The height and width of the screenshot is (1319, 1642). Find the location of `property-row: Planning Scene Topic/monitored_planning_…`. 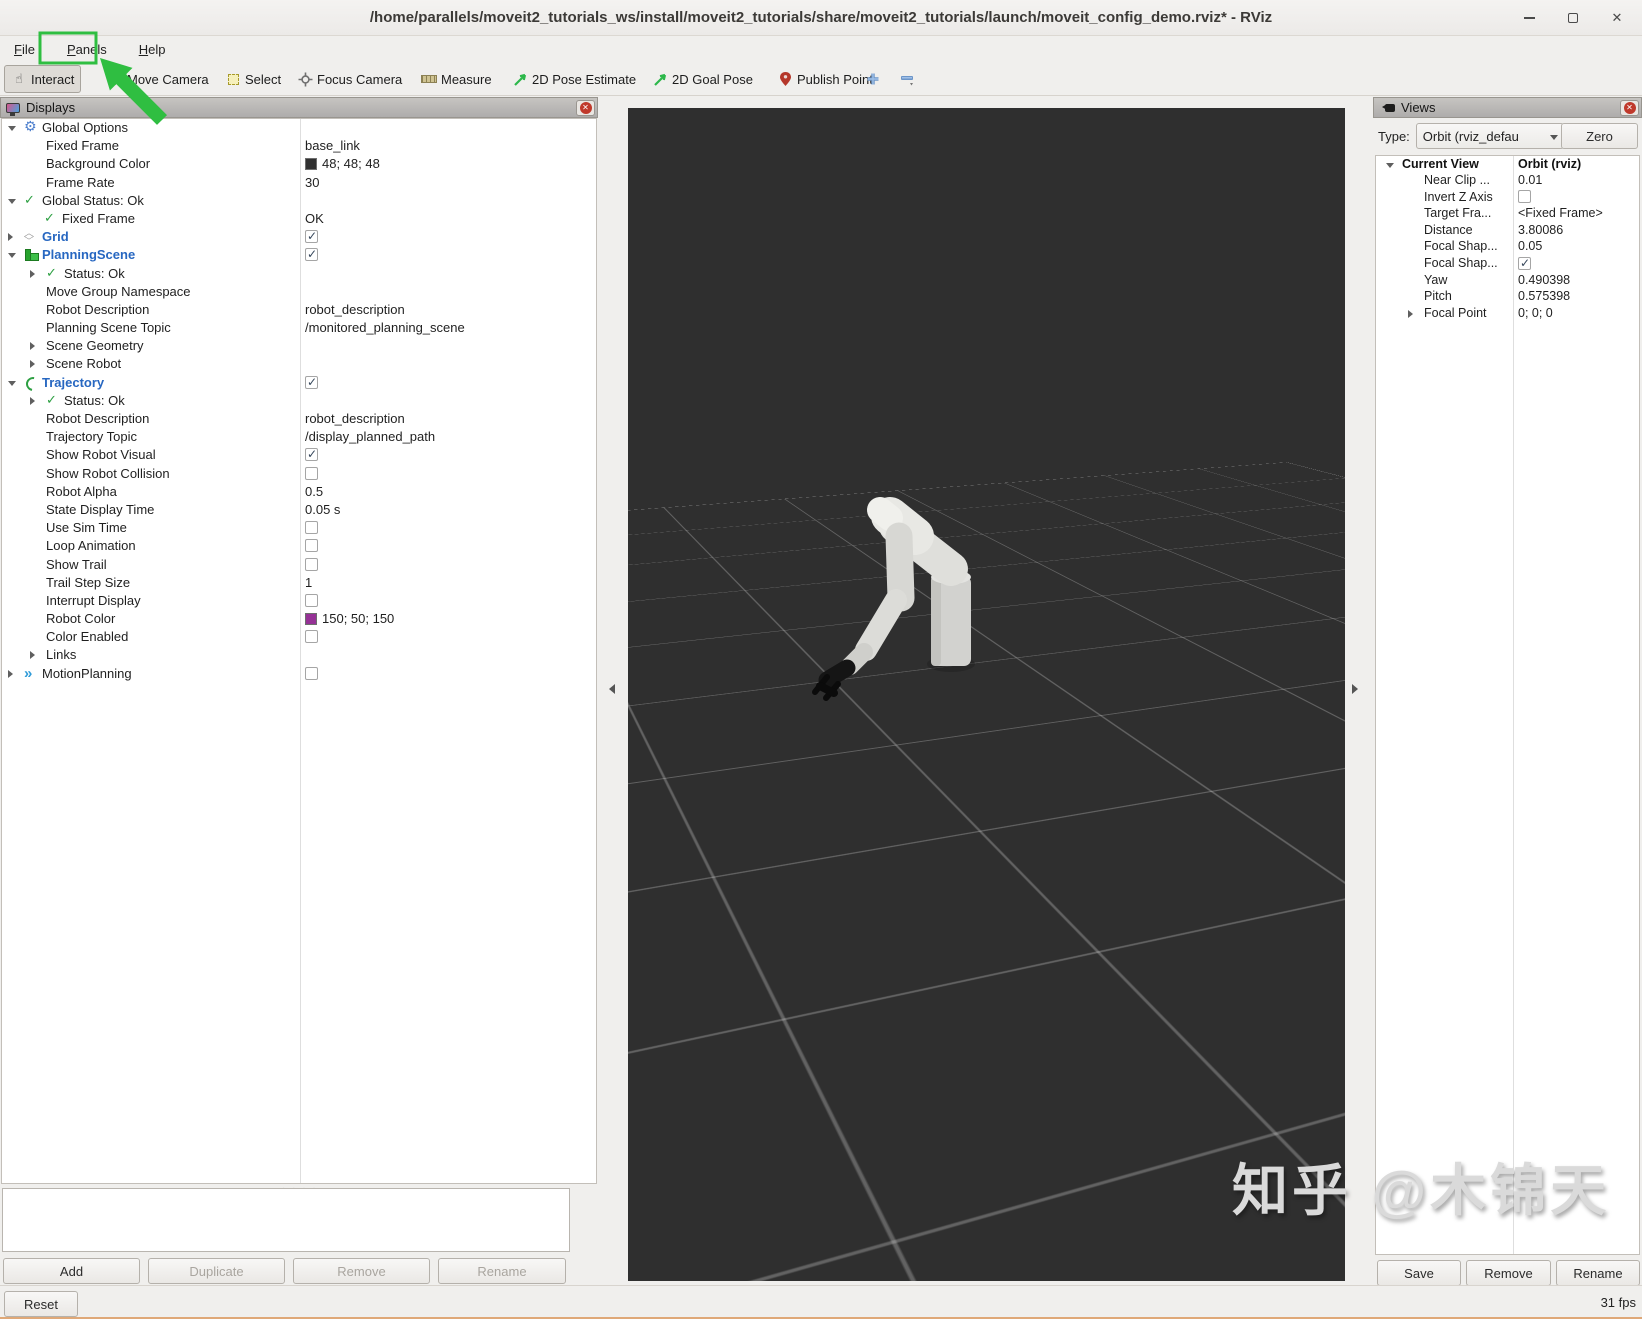

property-row: Planning Scene Topic/monitored_planning_… is located at coordinates (299, 328).